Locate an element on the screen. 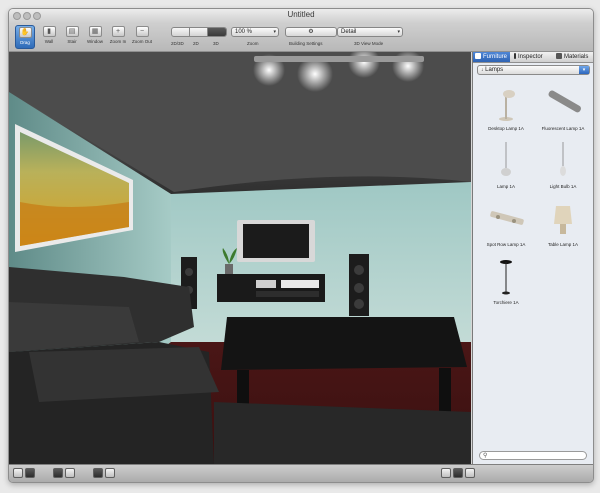 The width and height of the screenshot is (600, 493). furniture-item: Spot Row Lamp 1A is located at coordinates (506, 226).